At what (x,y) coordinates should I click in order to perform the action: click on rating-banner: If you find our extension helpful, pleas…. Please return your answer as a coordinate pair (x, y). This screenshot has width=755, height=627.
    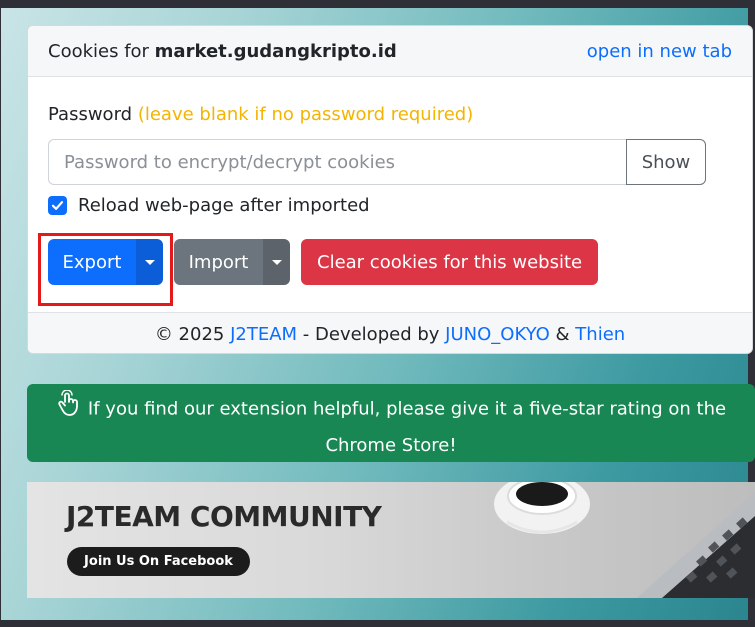
    Looking at the image, I should click on (391, 423).